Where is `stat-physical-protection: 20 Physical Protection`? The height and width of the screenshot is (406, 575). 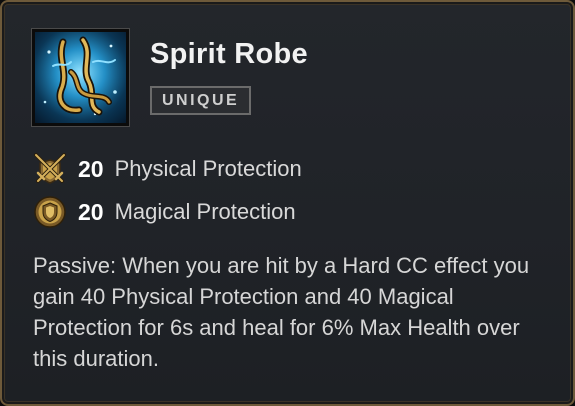 stat-physical-protection: 20 Physical Protection is located at coordinates (167, 169).